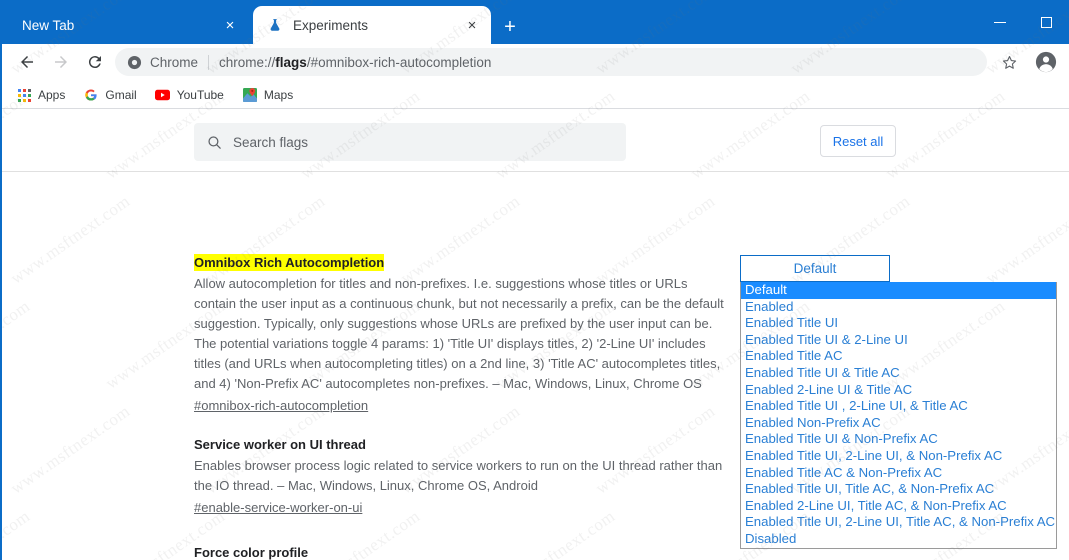 The height and width of the screenshot is (560, 1069). I want to click on chrome-logo-icon, so click(134, 62).